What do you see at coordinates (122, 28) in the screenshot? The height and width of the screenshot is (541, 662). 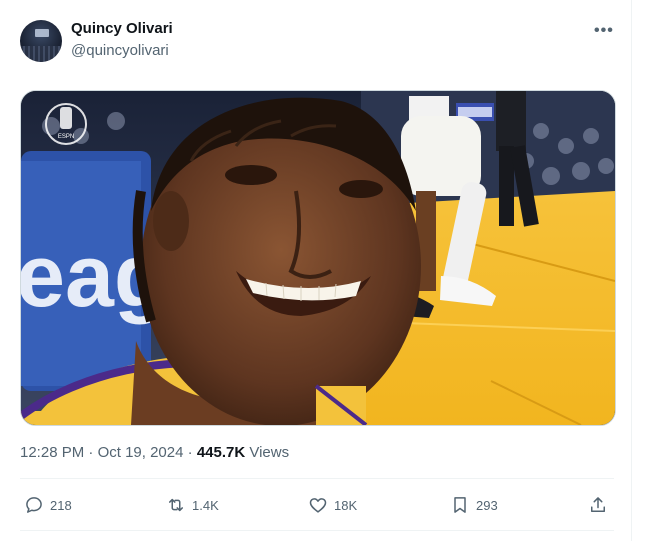 I see `author-name: Quincy Olivari` at bounding box center [122, 28].